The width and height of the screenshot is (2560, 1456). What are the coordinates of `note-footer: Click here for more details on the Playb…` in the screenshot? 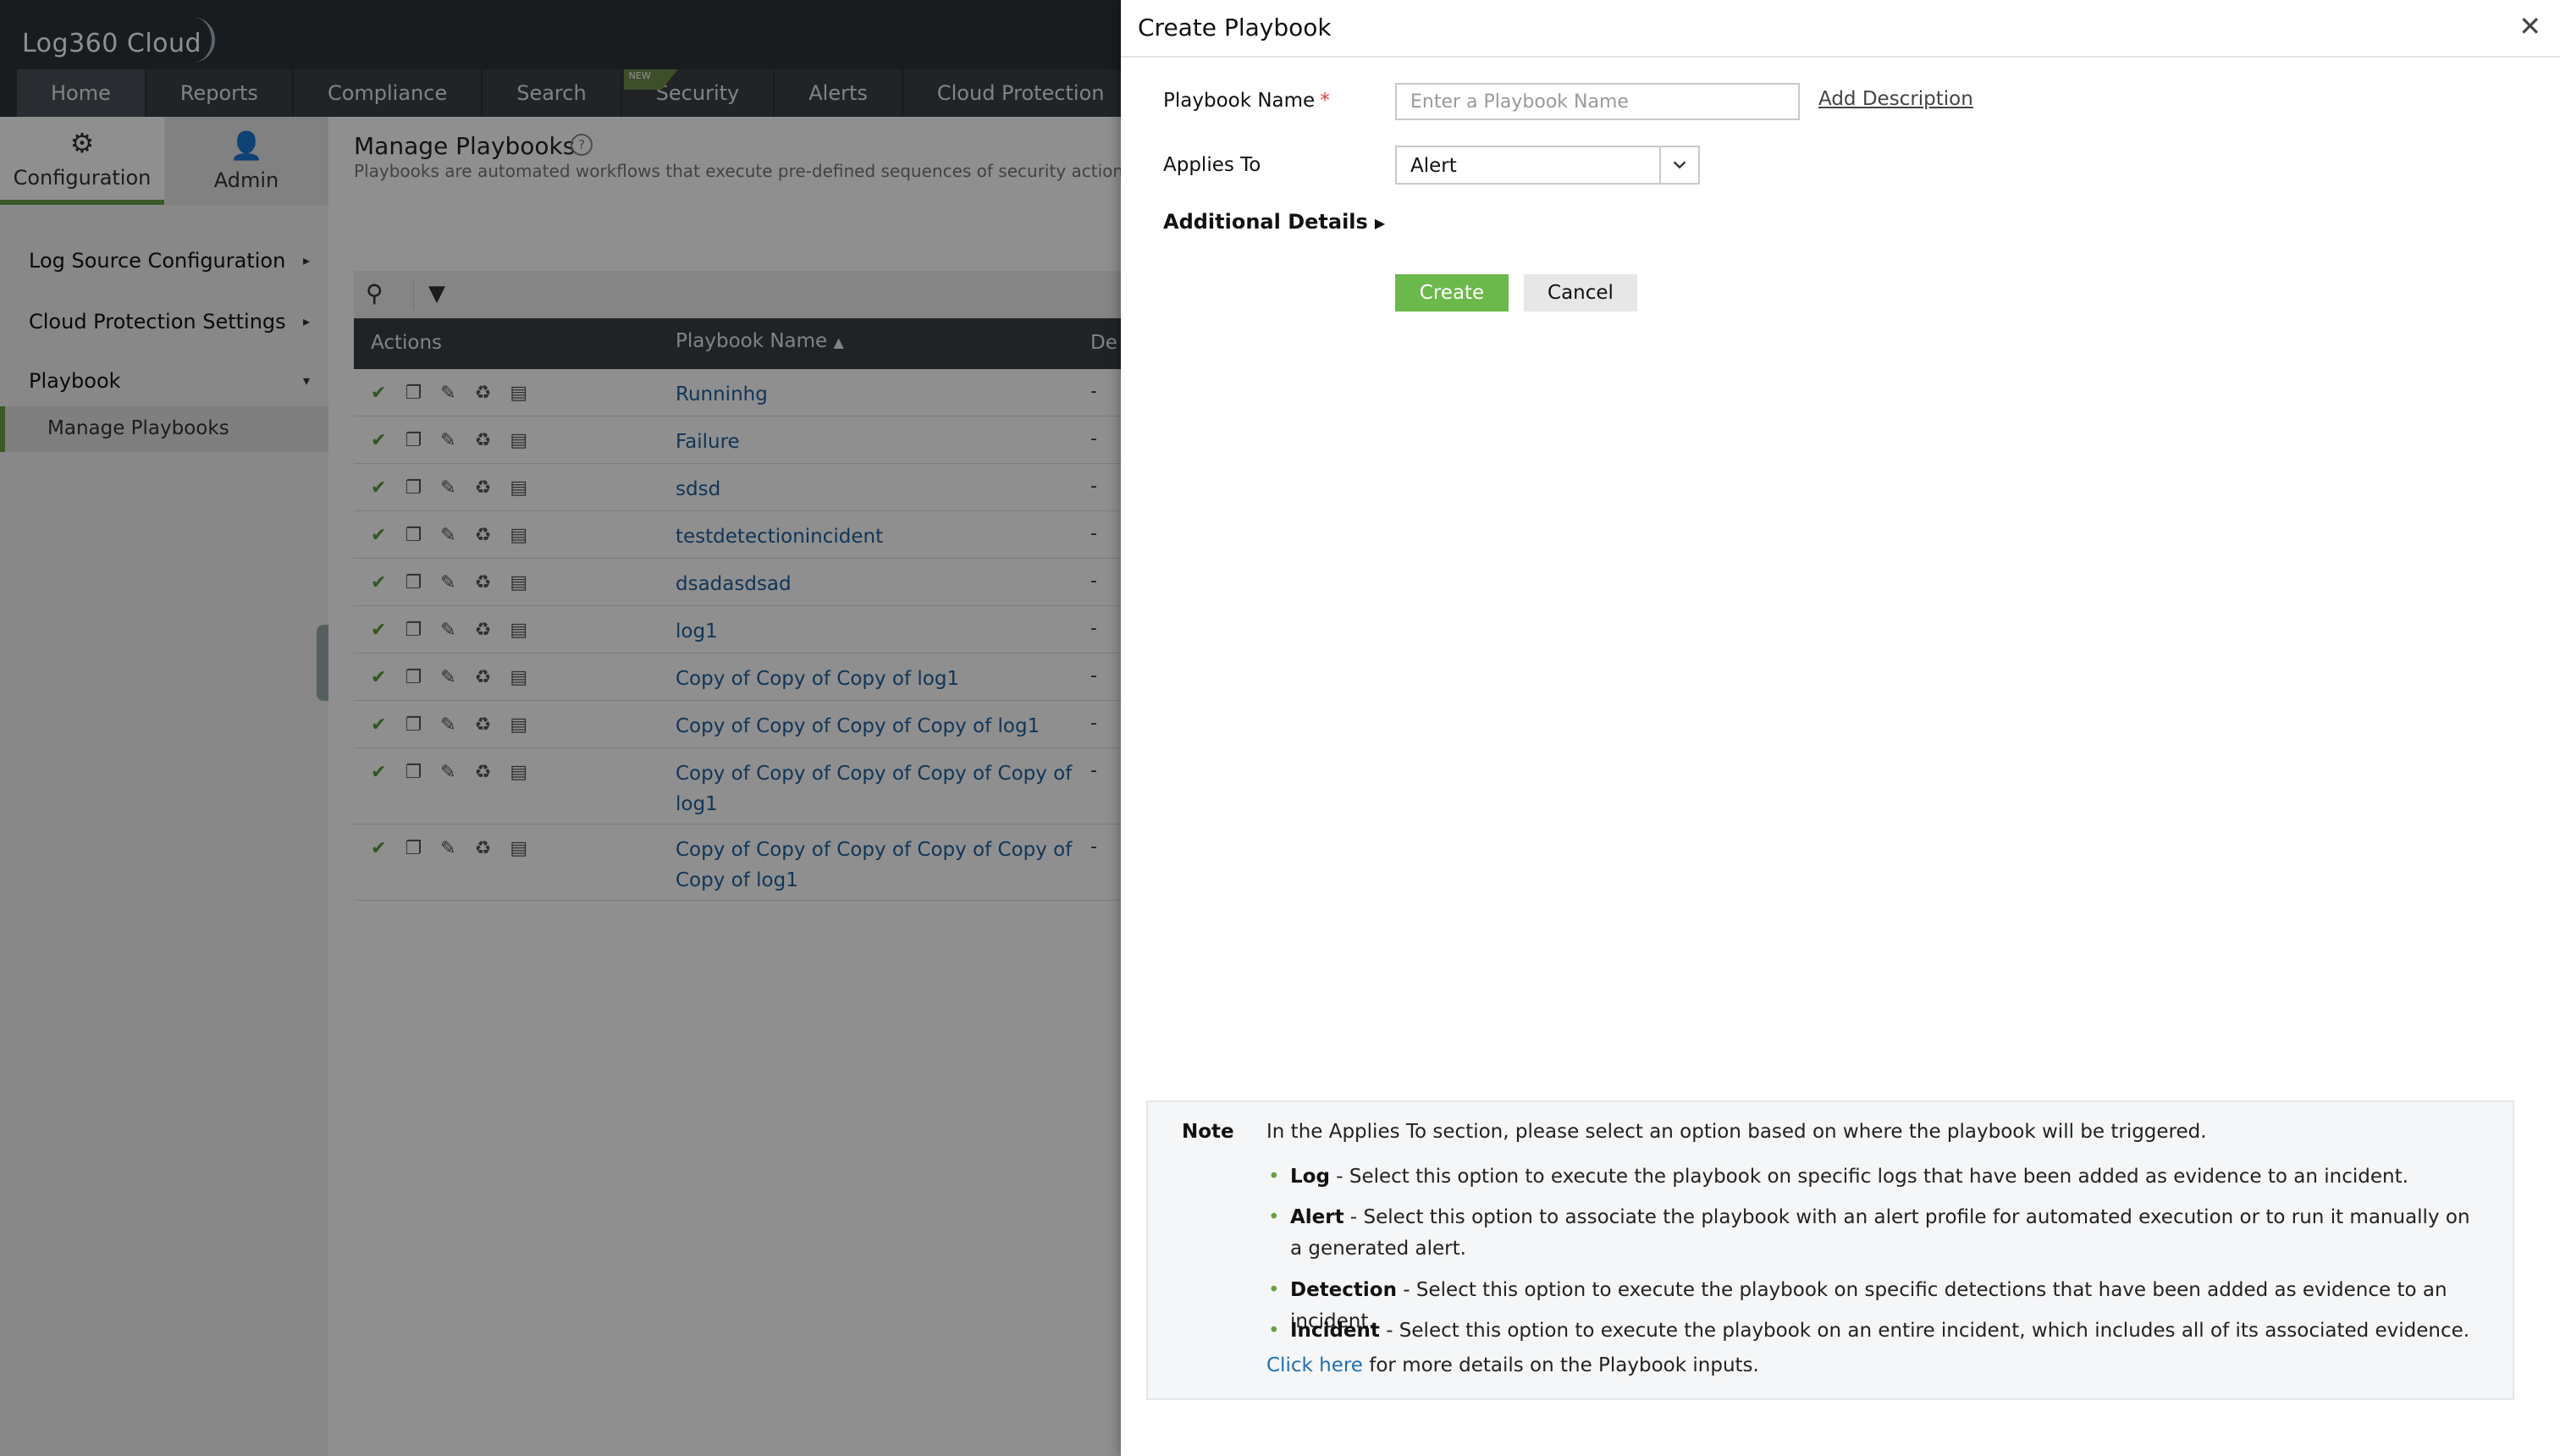 It's located at (1512, 1365).